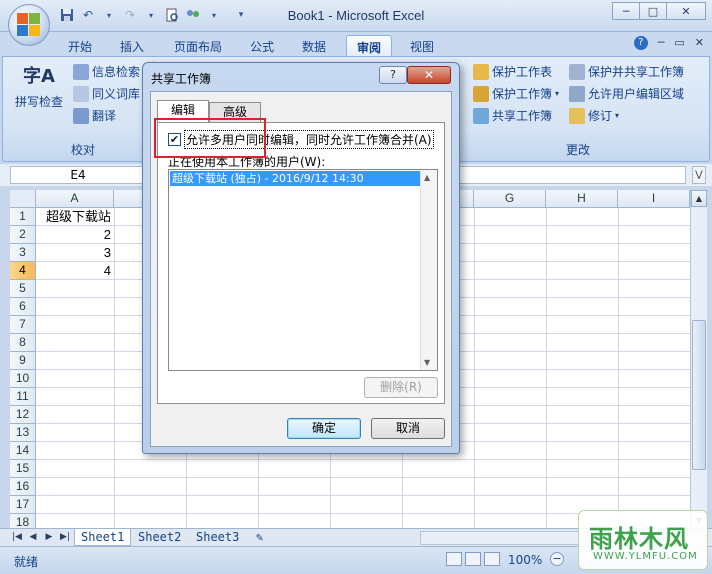  I want to click on row-header: 6, so click(23, 307).